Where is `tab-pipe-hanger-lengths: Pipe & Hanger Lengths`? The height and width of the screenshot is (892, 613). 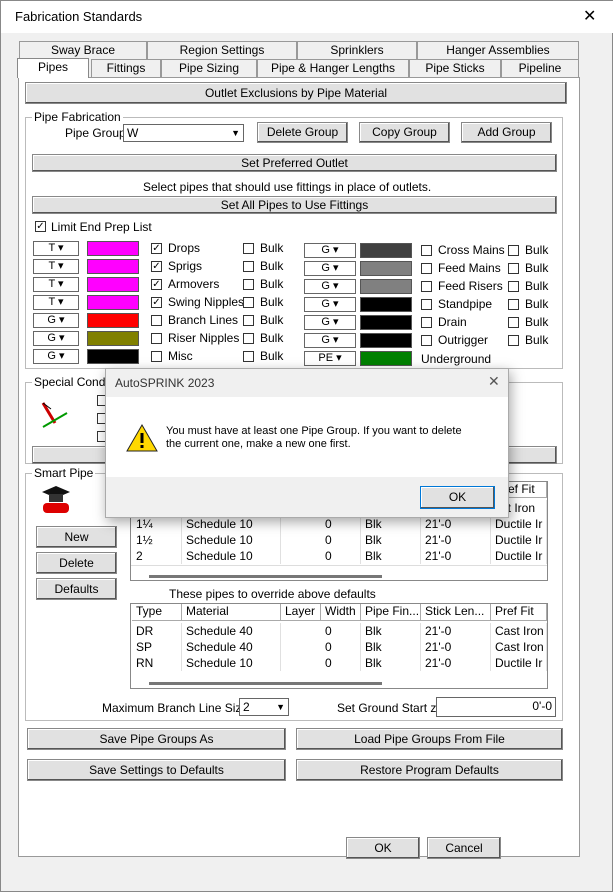 tab-pipe-hanger-lengths: Pipe & Hanger Lengths is located at coordinates (333, 68).